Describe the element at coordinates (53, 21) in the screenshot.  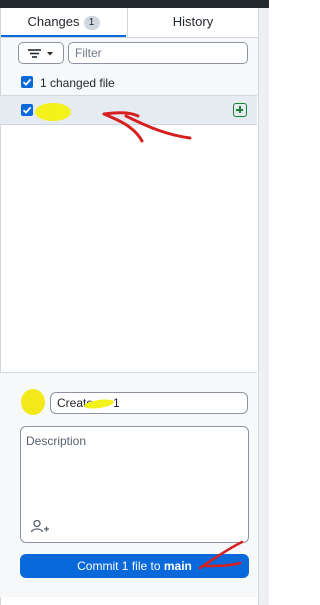
I see `tab-changes-label: Changes` at that location.